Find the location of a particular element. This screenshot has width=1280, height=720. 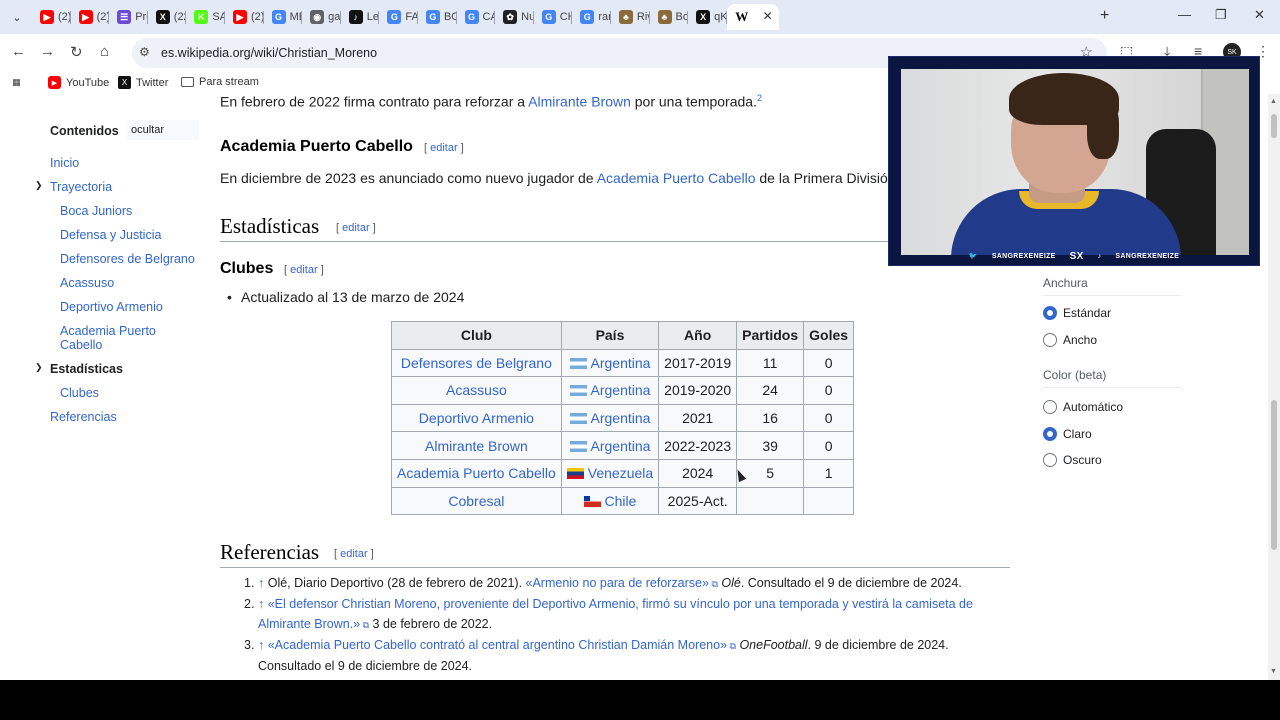

radio-estandar: Estándar is located at coordinates (1077, 313).